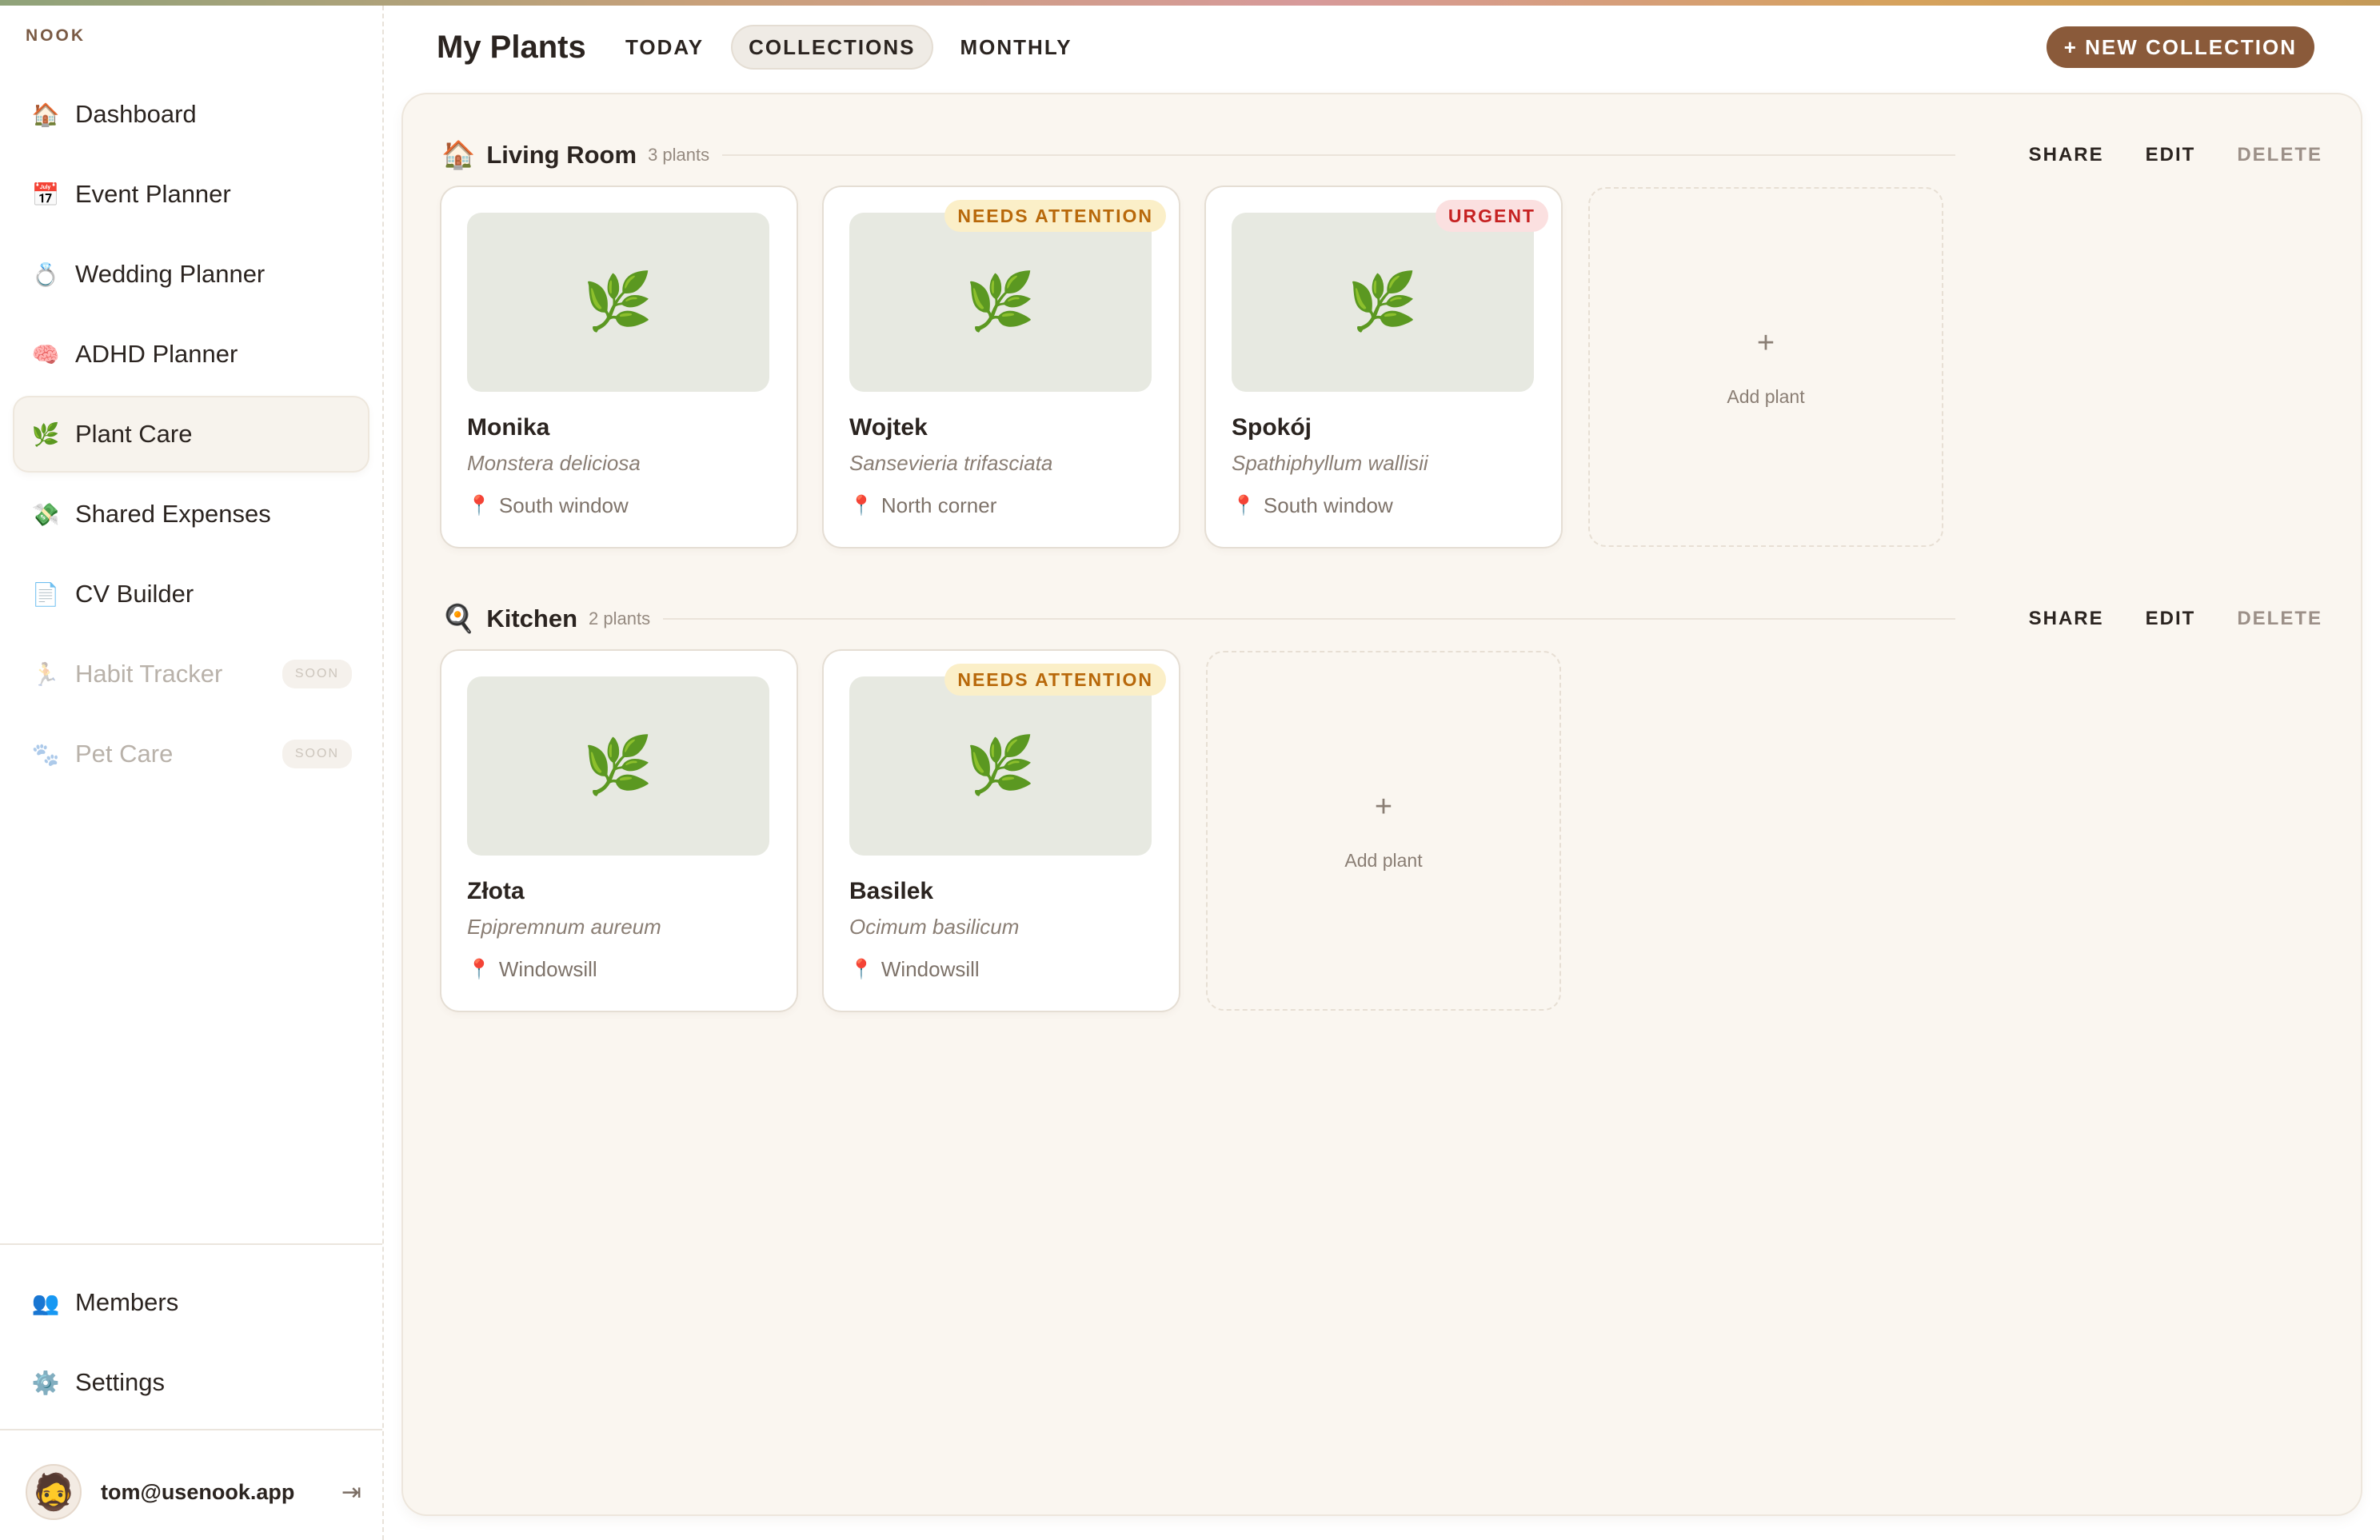 Image resolution: width=2380 pixels, height=1540 pixels. What do you see at coordinates (532, 618) in the screenshot?
I see `collection-title: Kitchen` at bounding box center [532, 618].